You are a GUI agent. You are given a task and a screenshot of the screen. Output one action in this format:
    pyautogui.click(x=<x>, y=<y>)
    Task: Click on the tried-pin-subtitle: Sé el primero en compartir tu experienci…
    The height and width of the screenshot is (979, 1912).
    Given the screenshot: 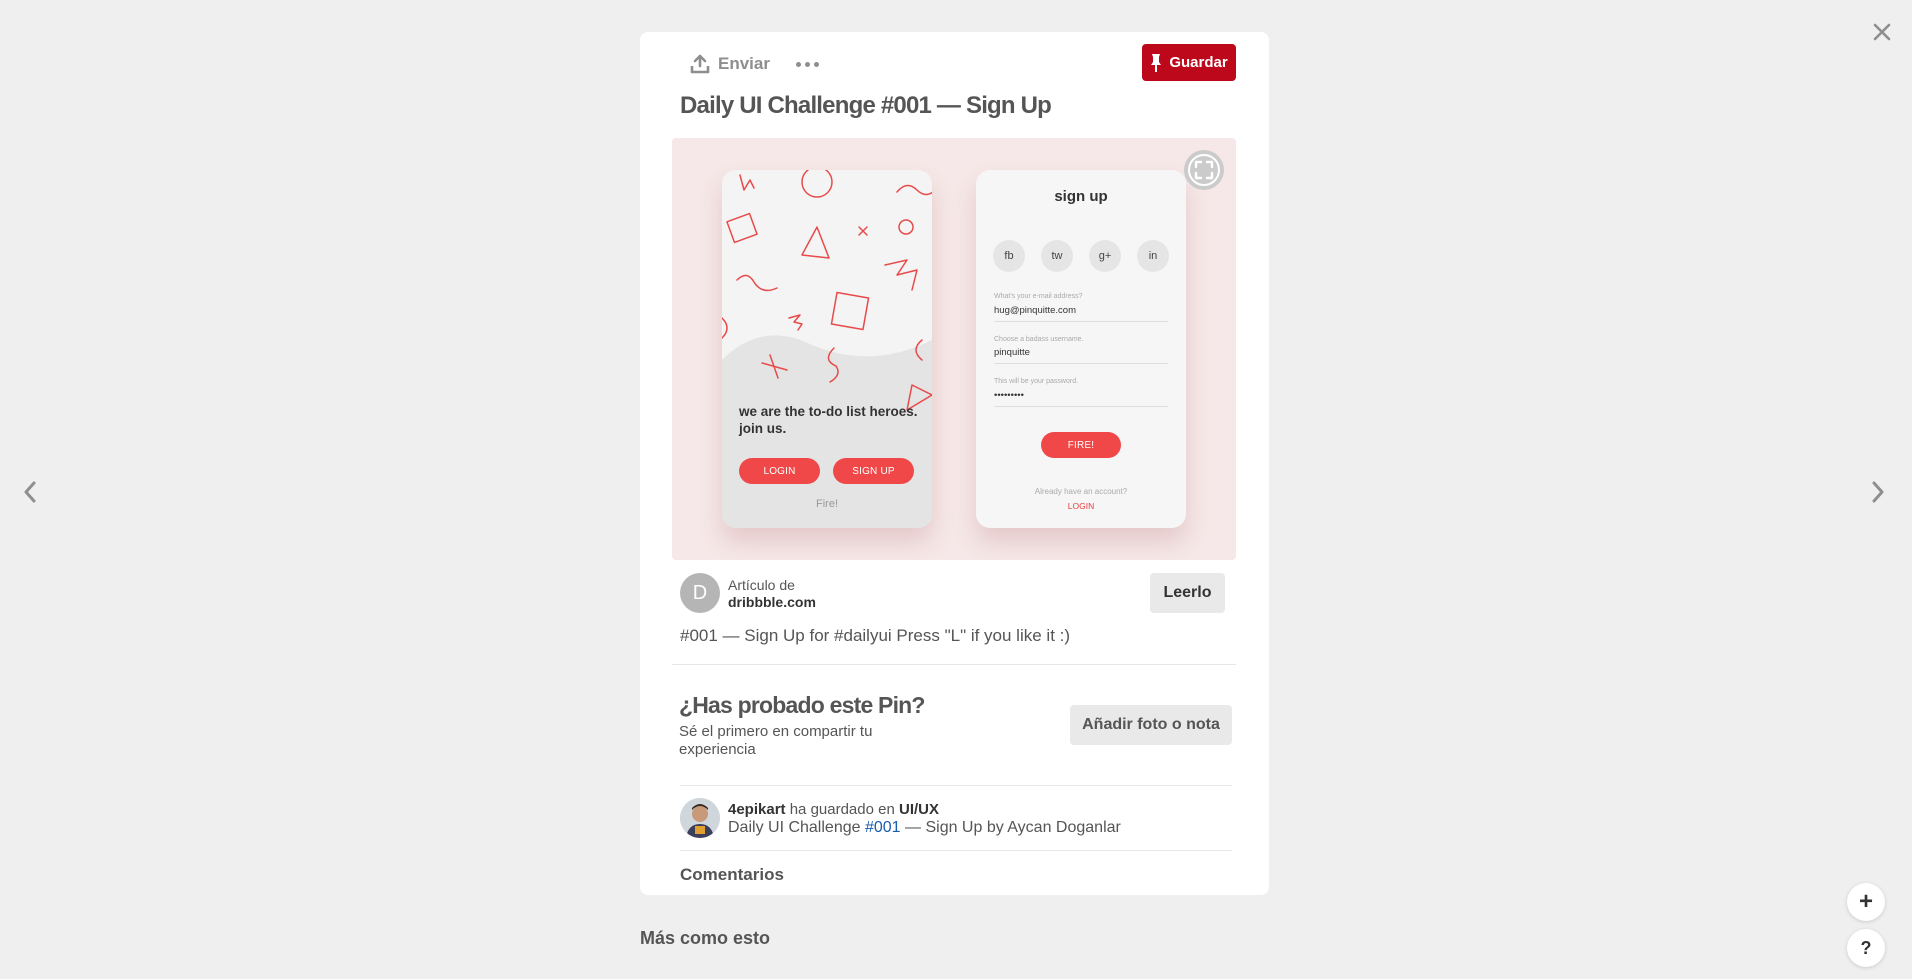 What is the action you would take?
    pyautogui.click(x=776, y=740)
    